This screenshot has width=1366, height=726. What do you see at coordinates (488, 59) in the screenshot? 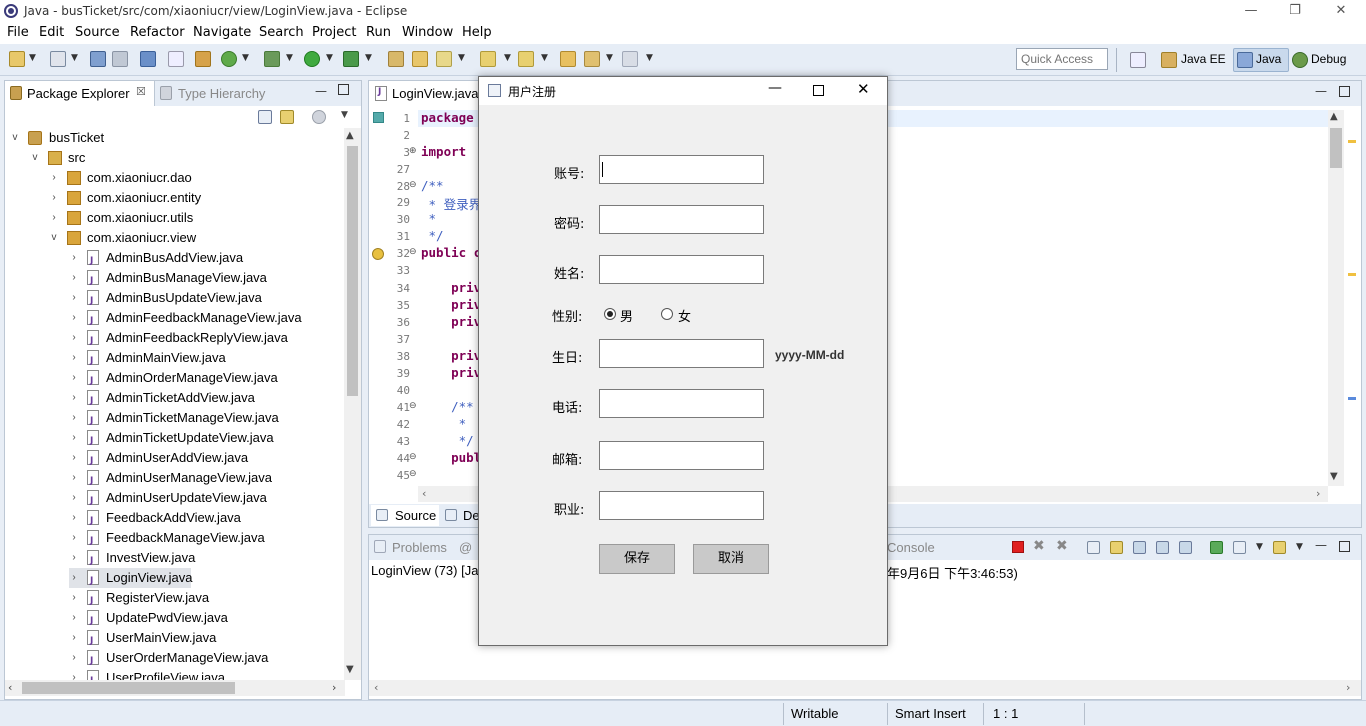
I see `next-annotation-icon` at bounding box center [488, 59].